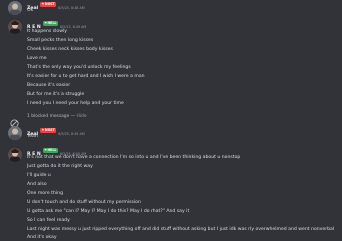 This screenshot has height=241, width=342. Describe the element at coordinates (60, 40) in the screenshot. I see `message-line: Small pecks then long kisses` at that location.